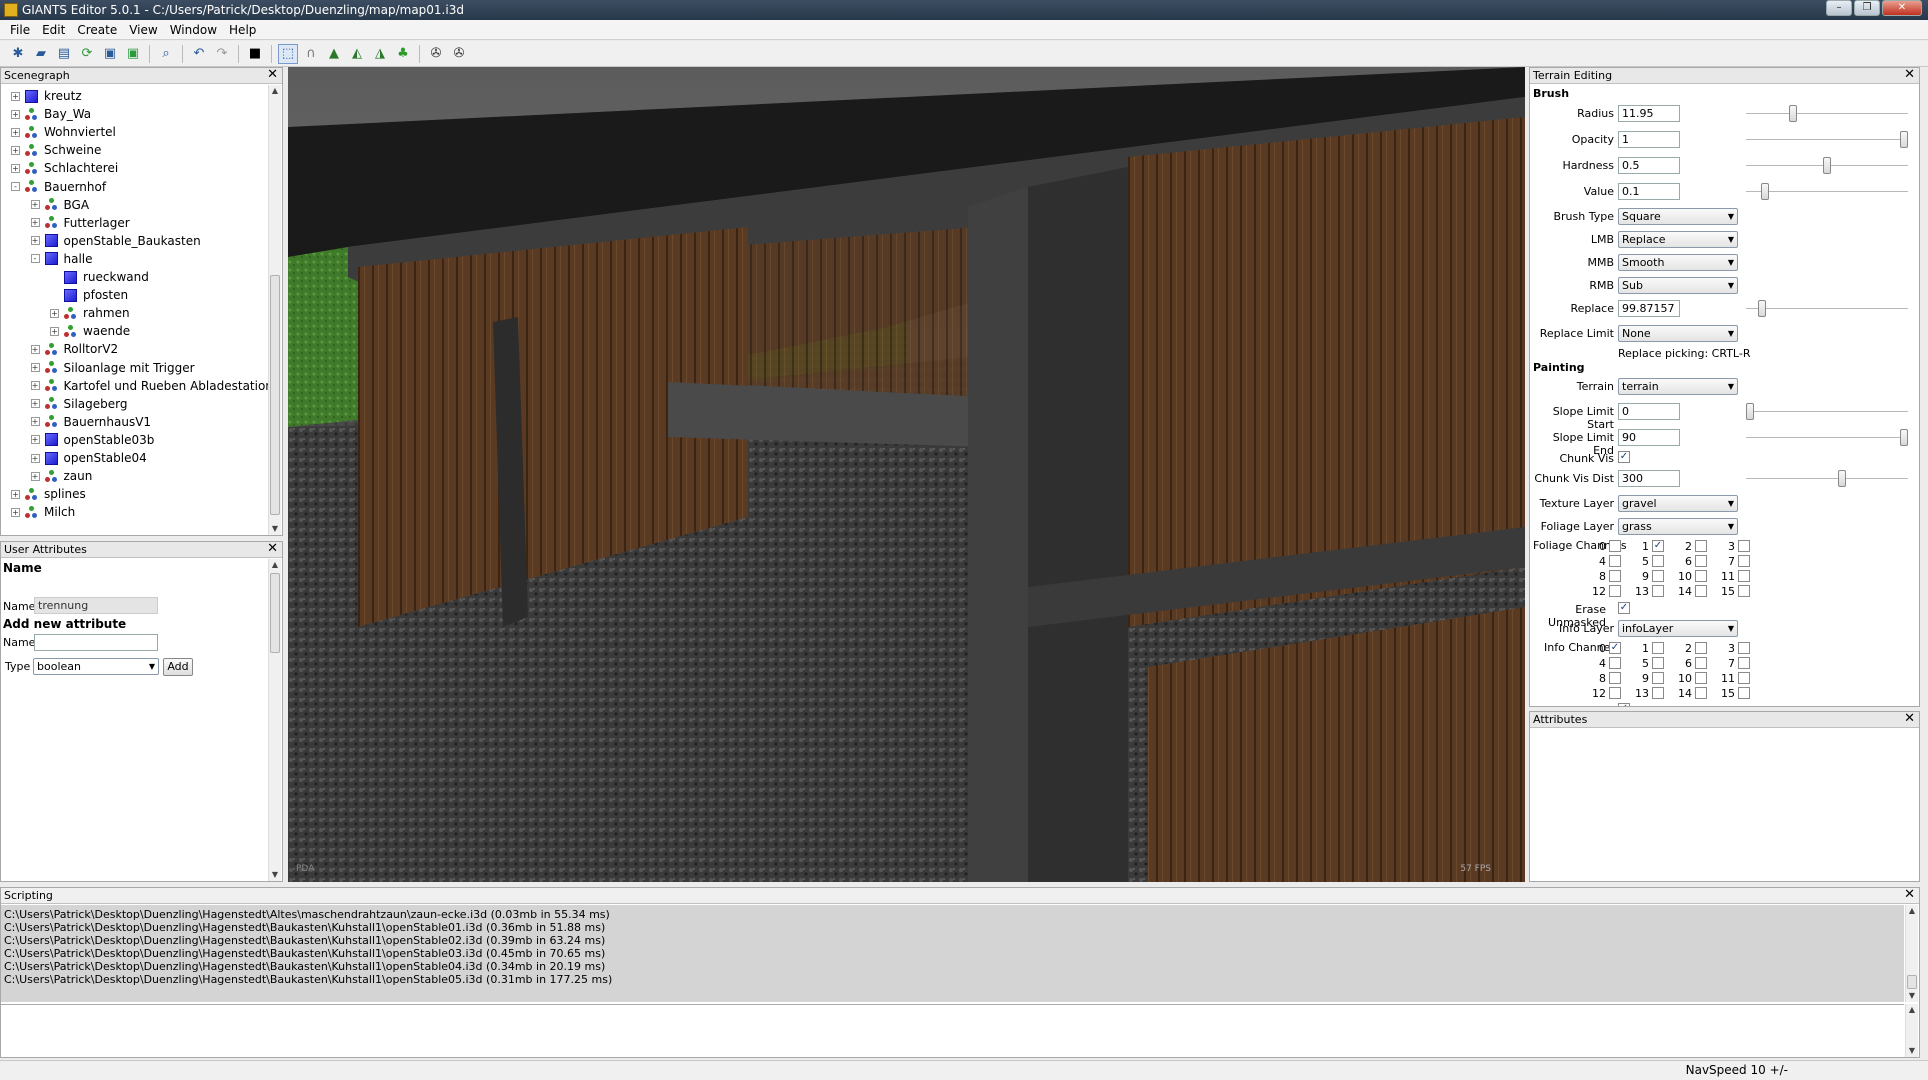  I want to click on info-channel-12-checkbox, so click(1615, 693).